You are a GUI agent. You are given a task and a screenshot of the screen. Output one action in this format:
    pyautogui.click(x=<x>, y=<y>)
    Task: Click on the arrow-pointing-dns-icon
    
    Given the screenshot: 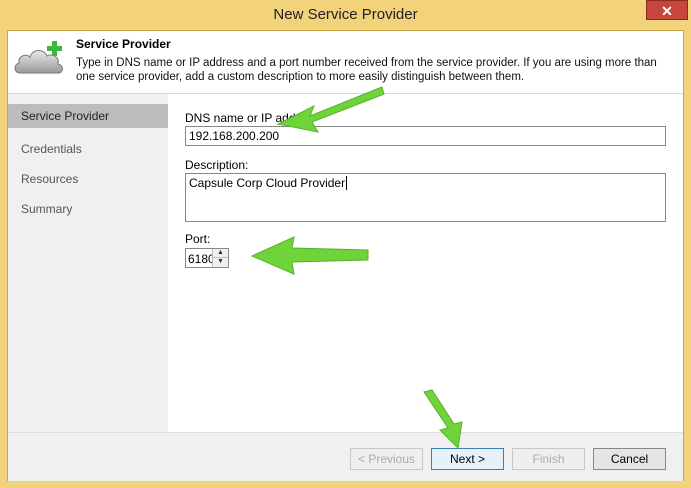 What is the action you would take?
    pyautogui.click(x=330, y=109)
    